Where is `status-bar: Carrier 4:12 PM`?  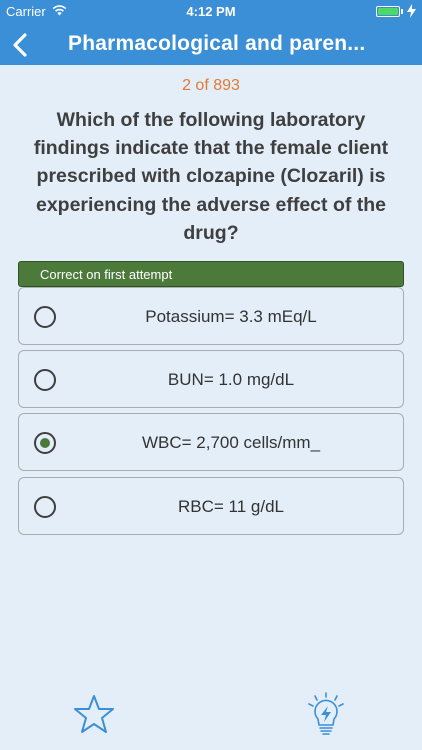 status-bar: Carrier 4:12 PM is located at coordinates (211, 11).